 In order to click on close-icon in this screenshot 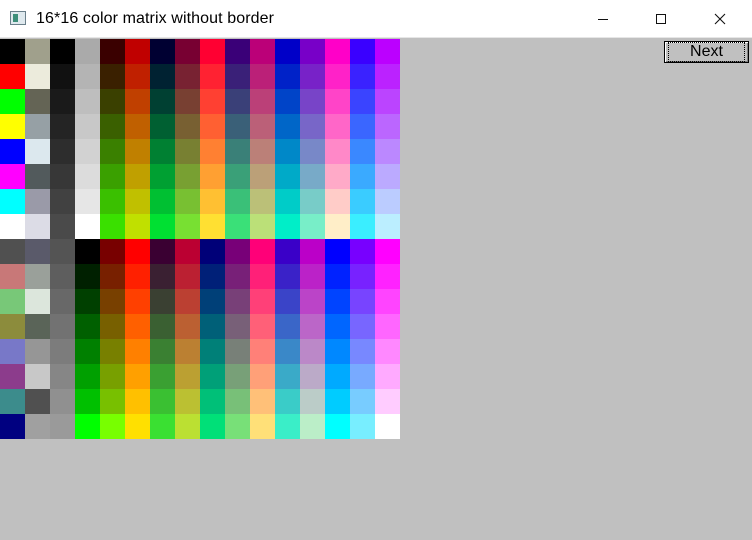, I will do `click(720, 19)`.